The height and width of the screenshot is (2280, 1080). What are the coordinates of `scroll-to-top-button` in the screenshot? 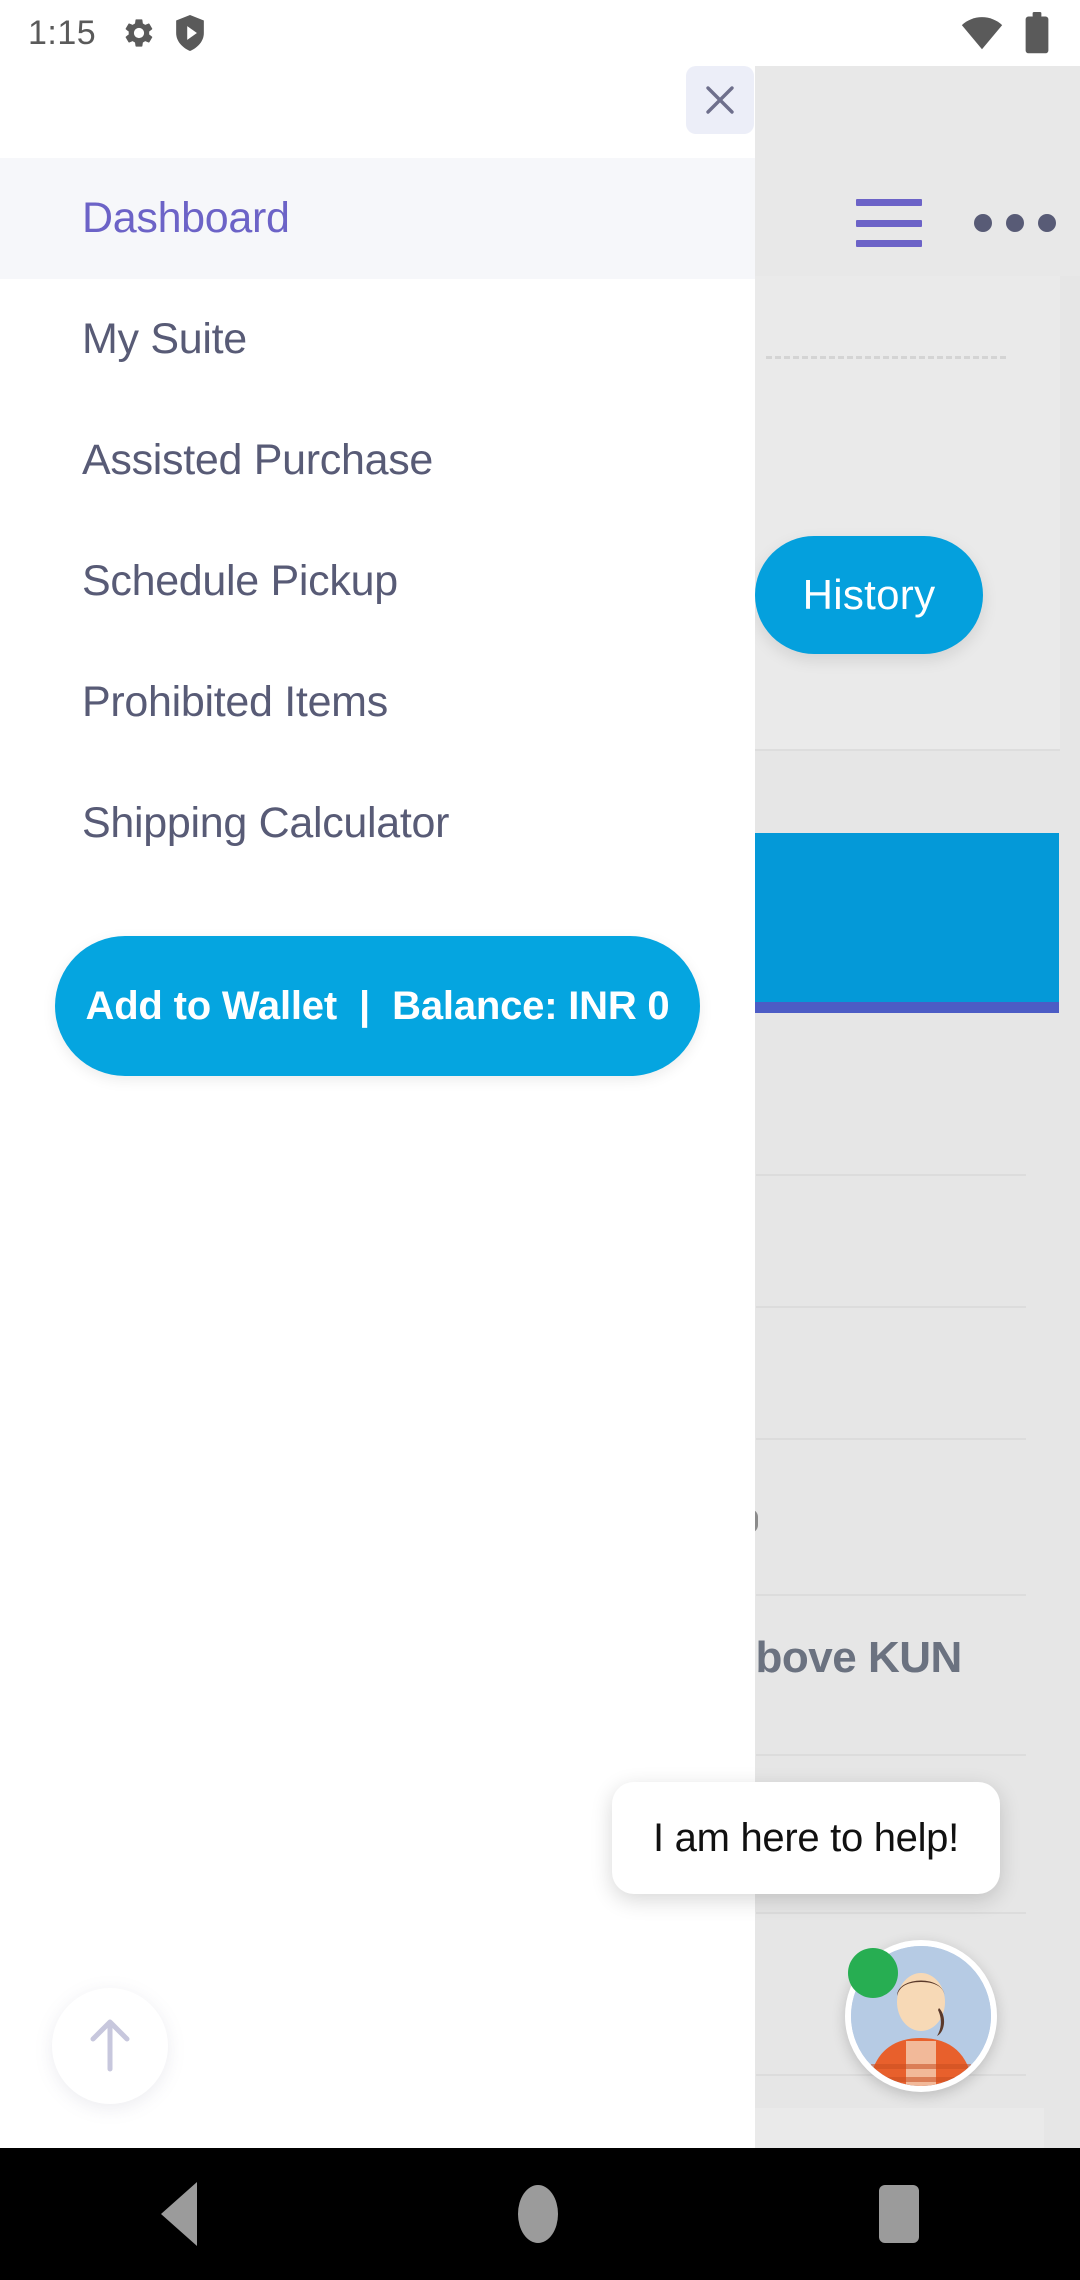 It's located at (110, 2046).